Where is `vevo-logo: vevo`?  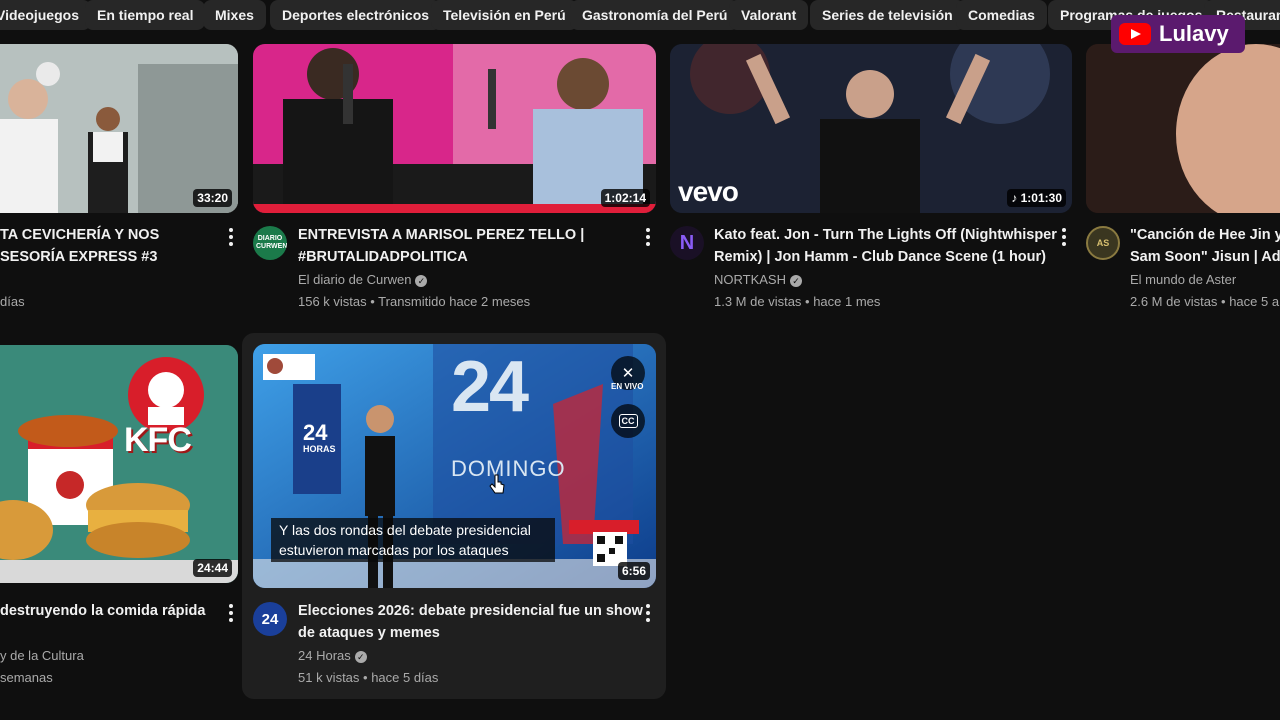
vevo-logo: vevo is located at coordinates (708, 191).